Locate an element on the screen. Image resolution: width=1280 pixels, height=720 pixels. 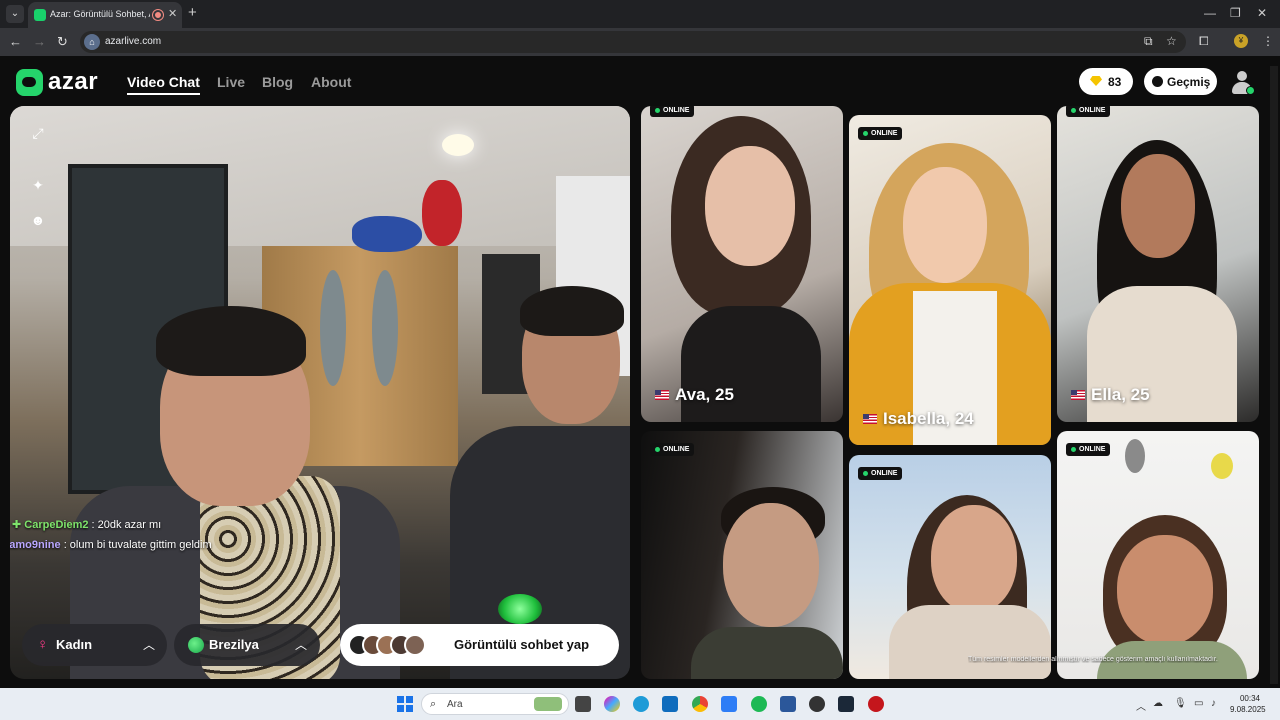
url-text: azarlive.com is located at coordinates (133, 41).